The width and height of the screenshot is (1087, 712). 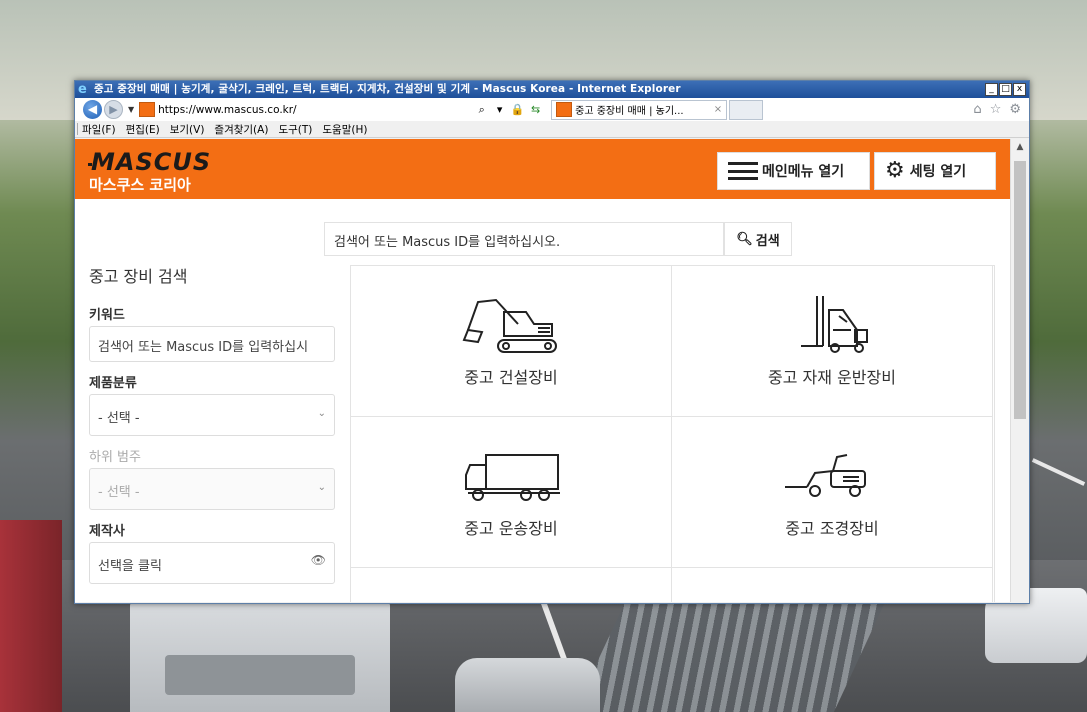 What do you see at coordinates (938, 172) in the screenshot?
I see `settings-label: 세팅 열기` at bounding box center [938, 172].